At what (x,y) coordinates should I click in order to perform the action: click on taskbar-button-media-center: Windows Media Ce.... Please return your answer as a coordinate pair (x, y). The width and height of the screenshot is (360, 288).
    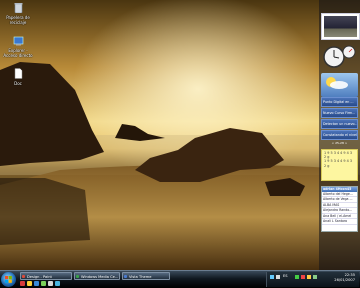
    Looking at the image, I should click on (97, 276).